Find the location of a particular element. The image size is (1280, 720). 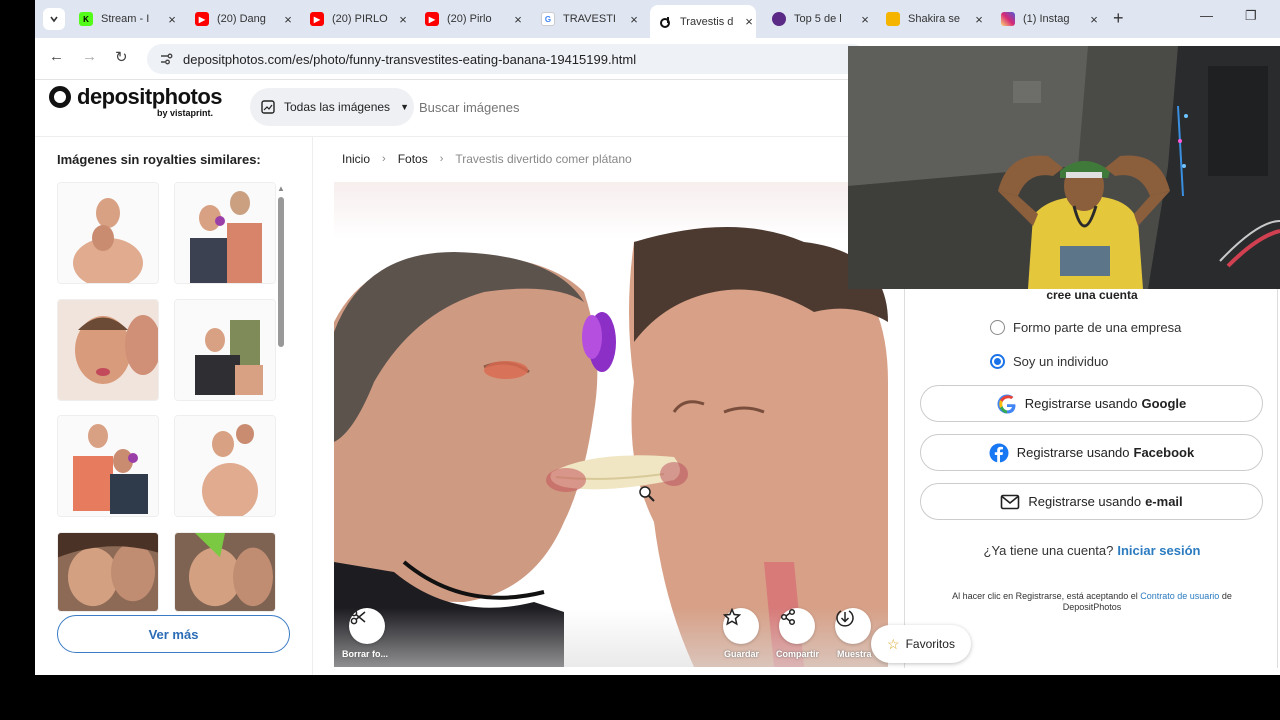

scroll-up-arrow-icon: ▲ is located at coordinates (281, 188).